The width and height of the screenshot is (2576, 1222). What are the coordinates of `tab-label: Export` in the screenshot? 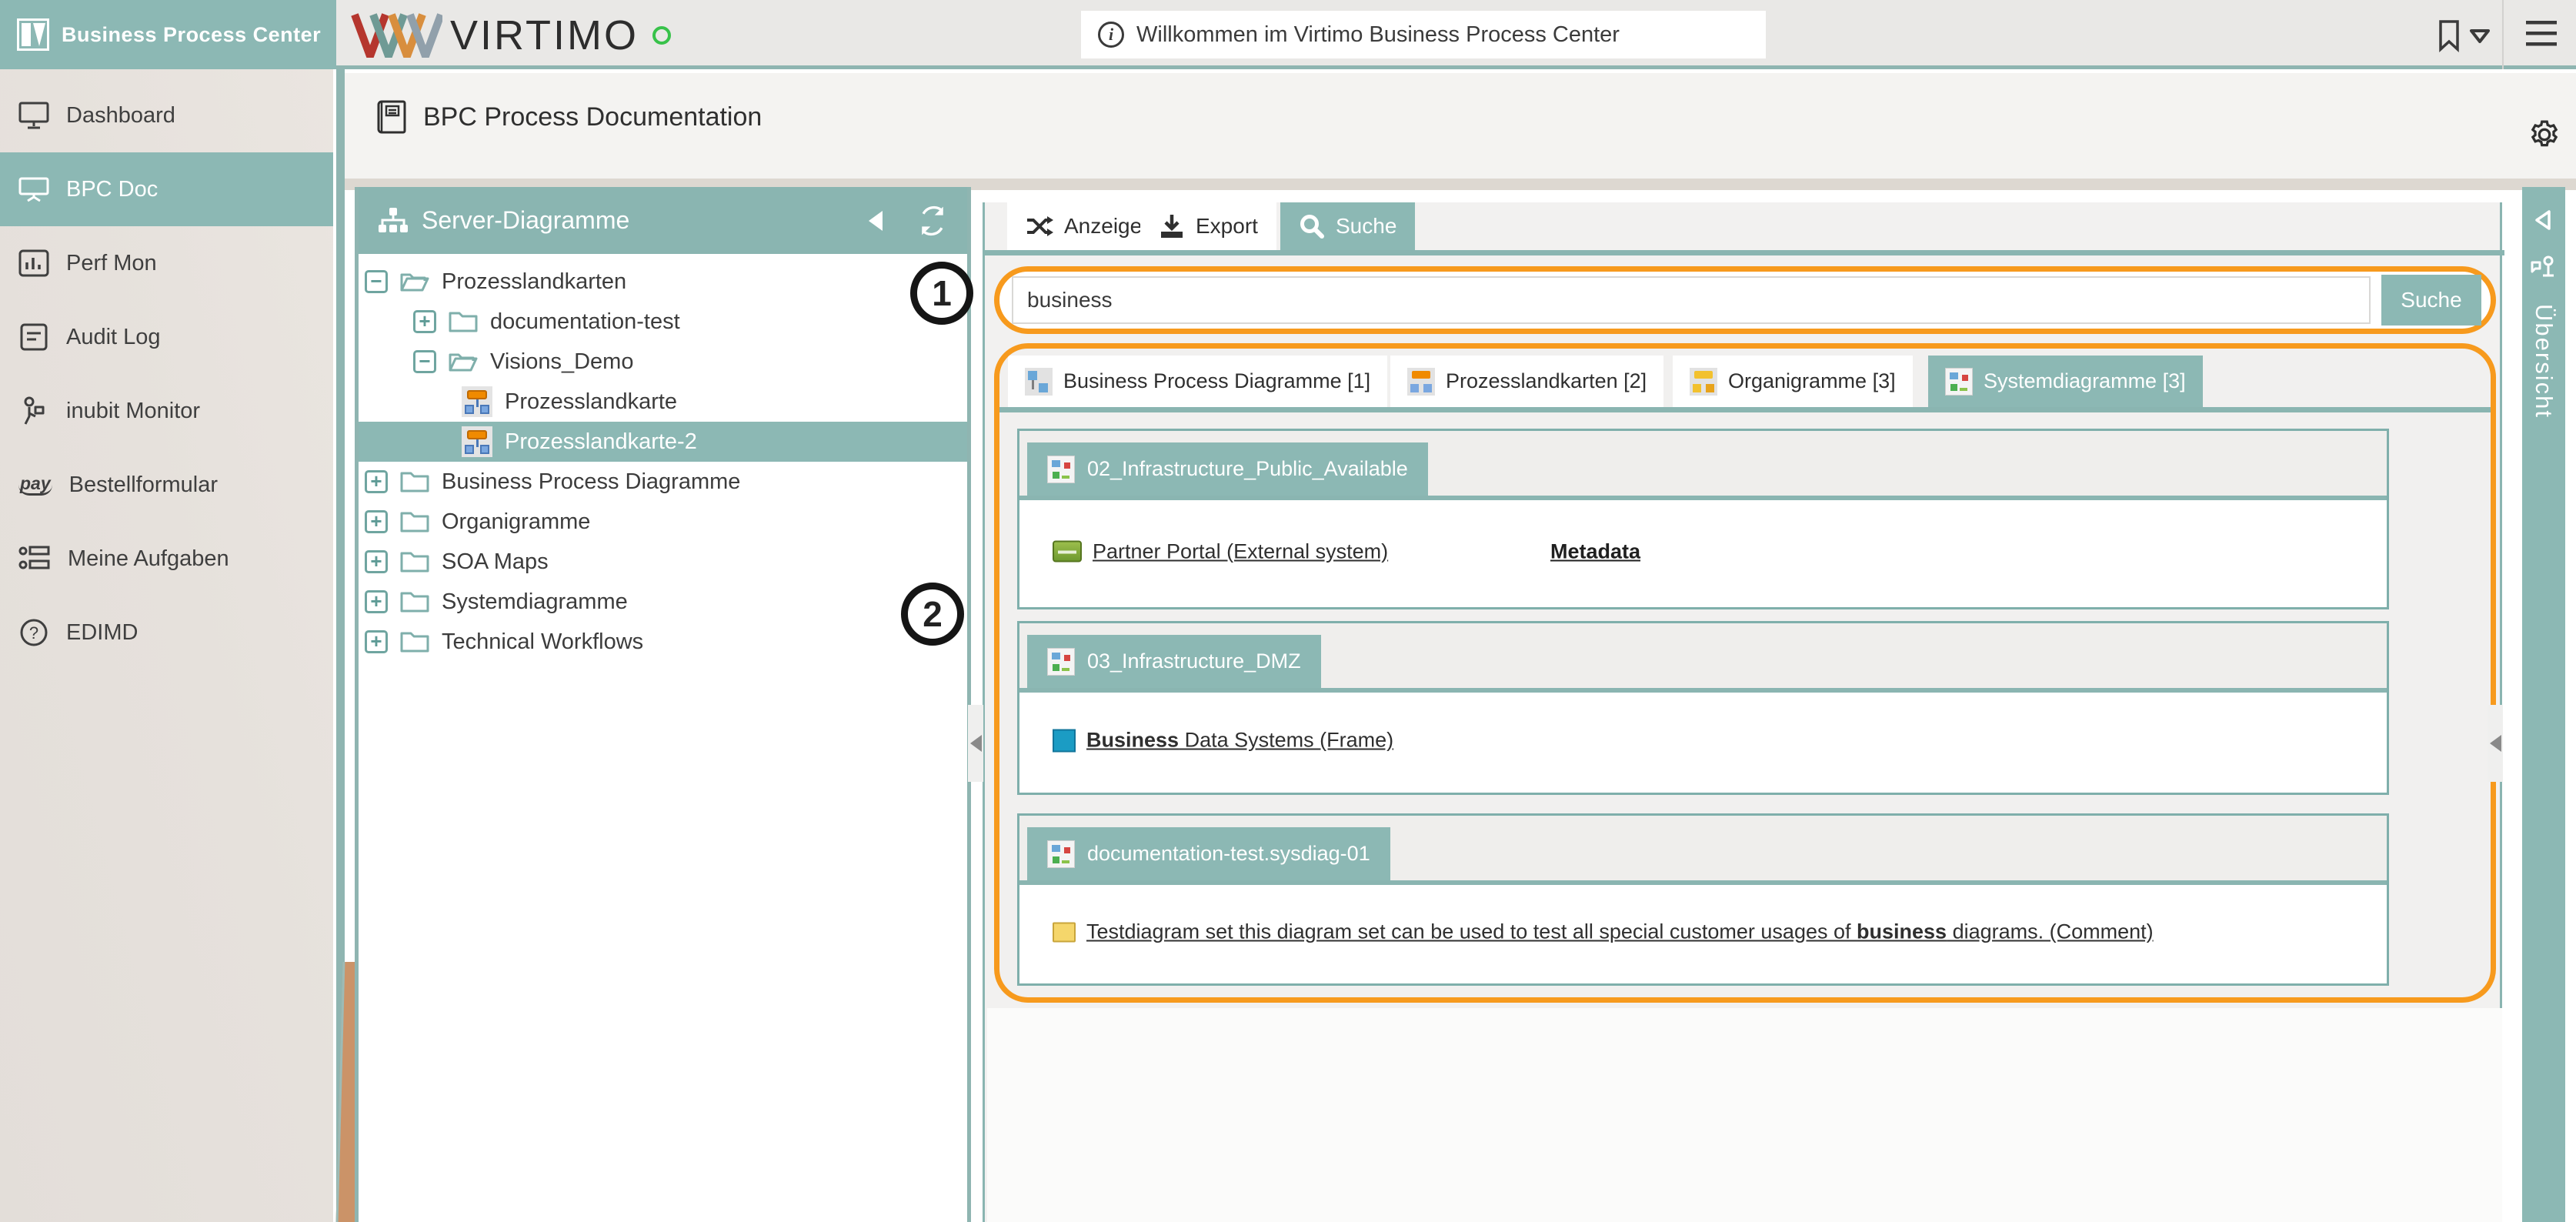 It's located at (1227, 226).